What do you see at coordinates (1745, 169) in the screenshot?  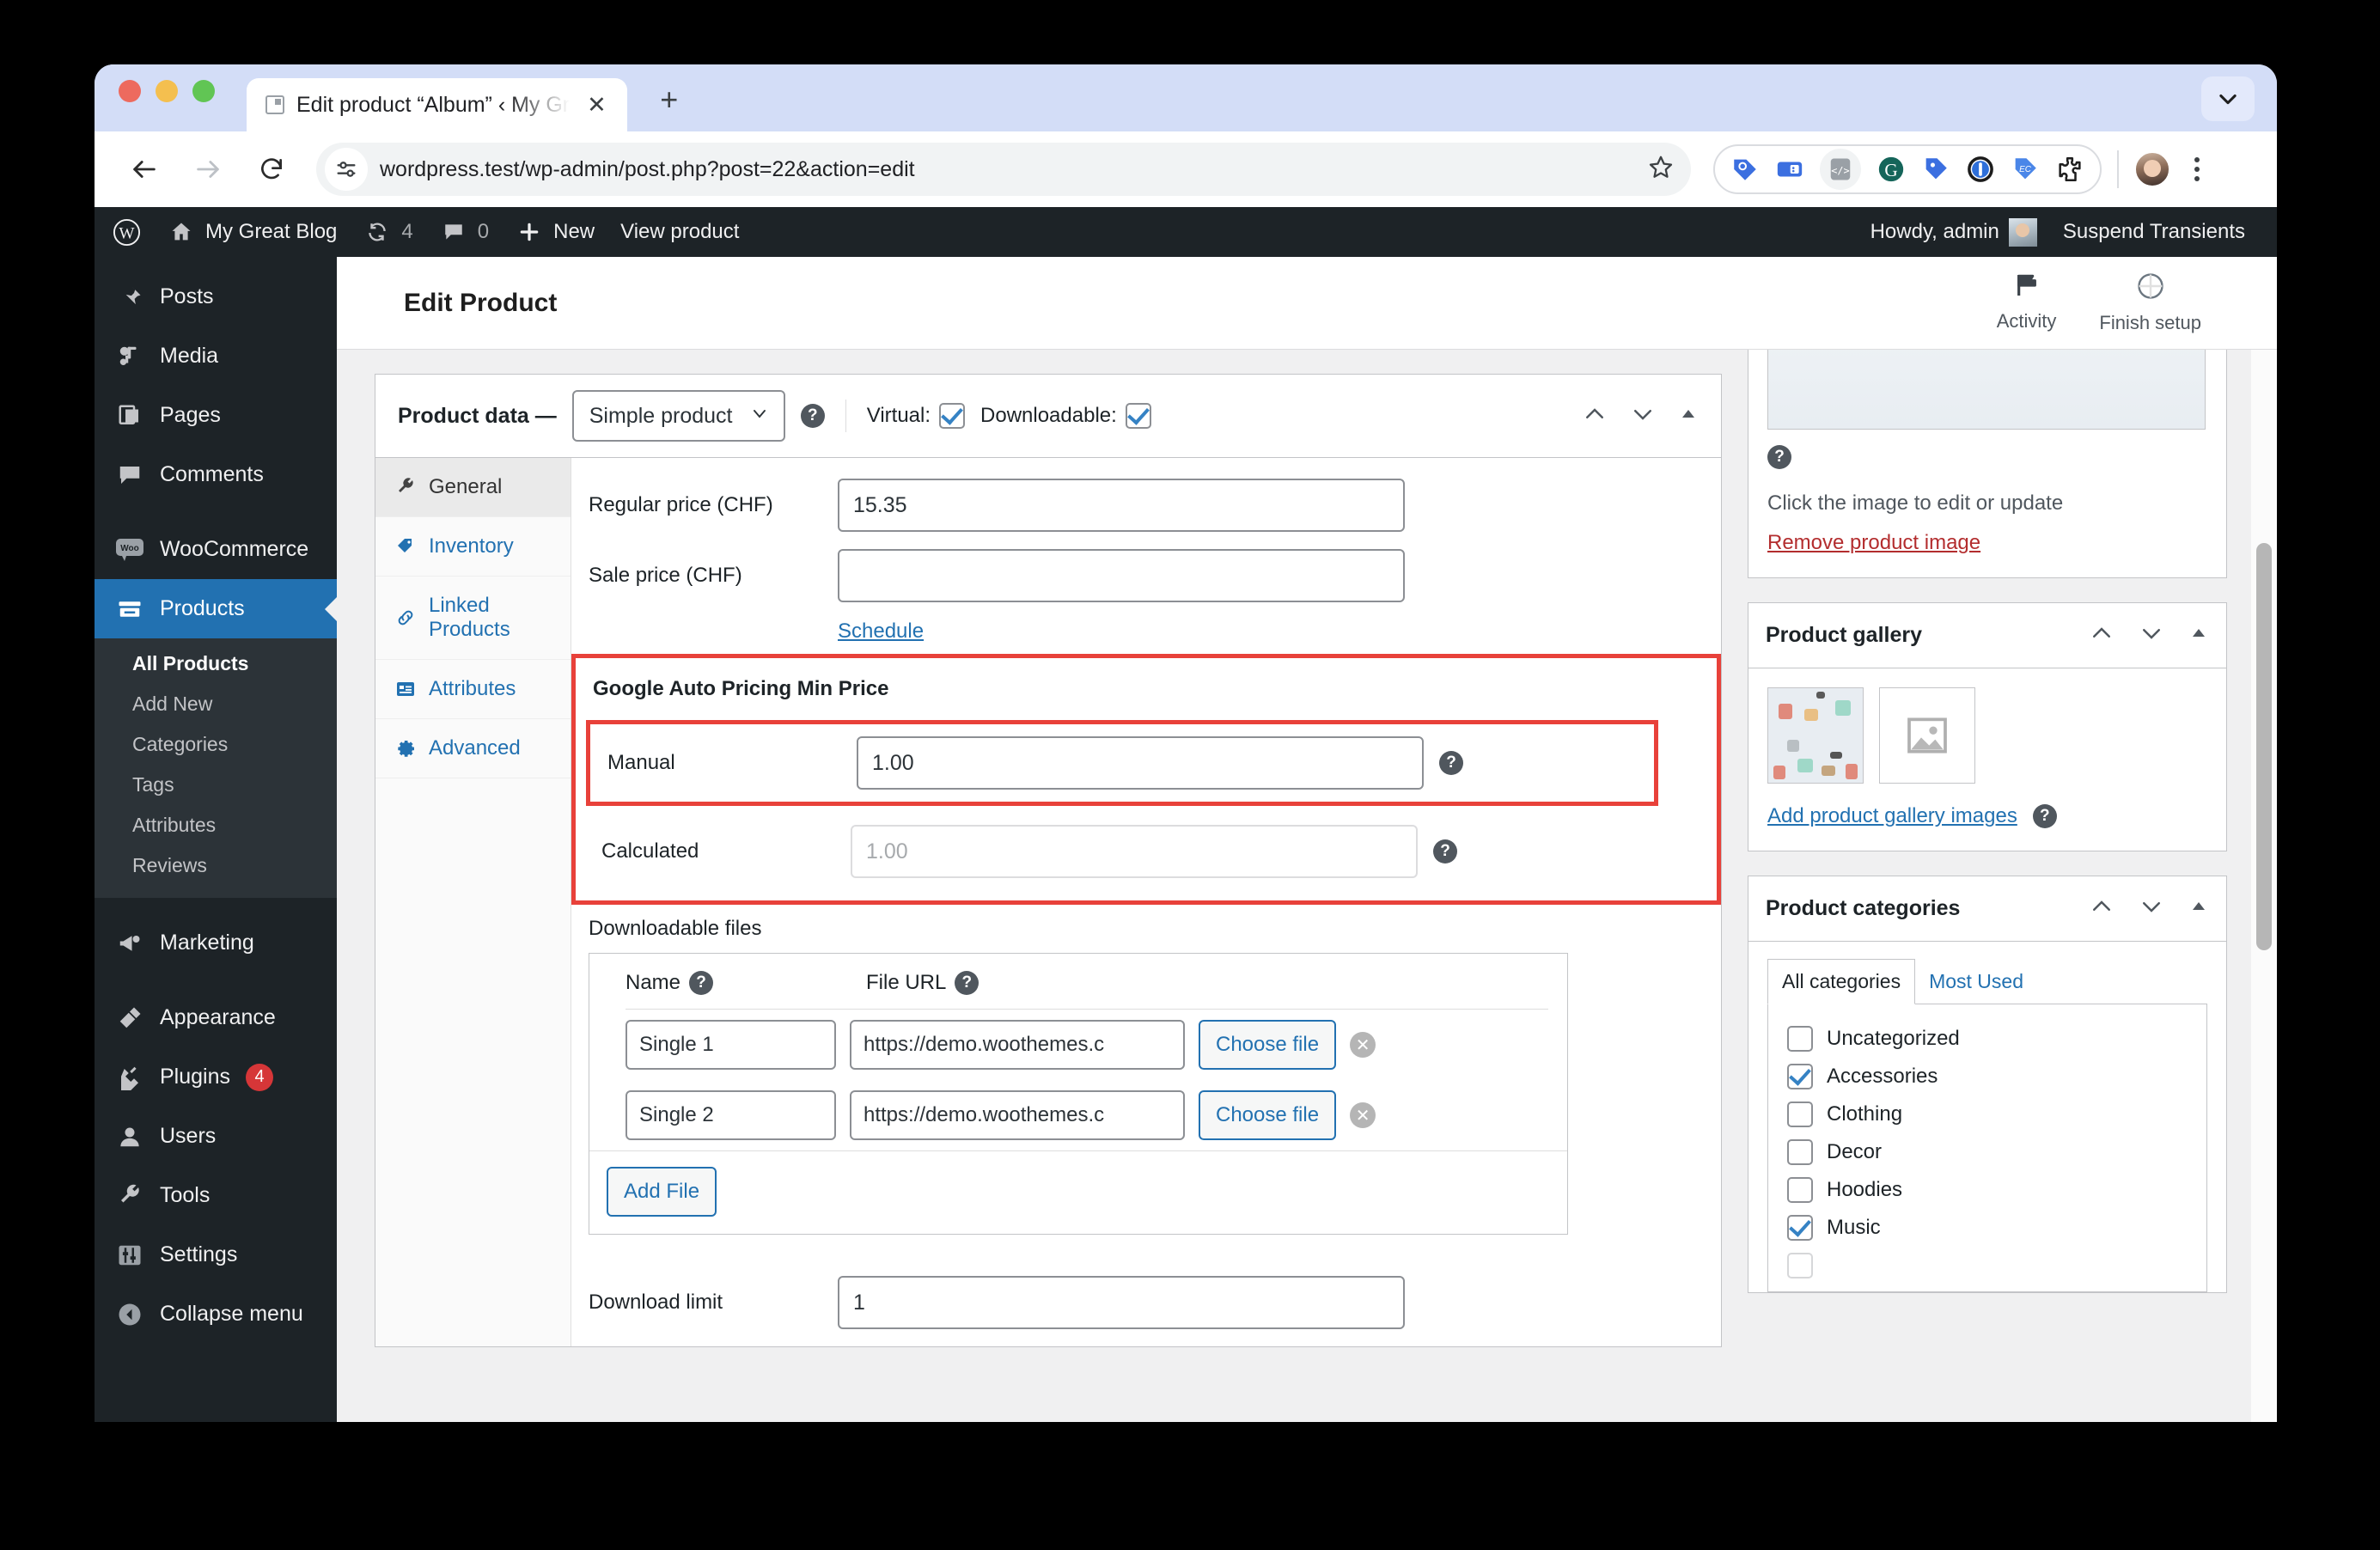 I see `tag-blue-icon` at bounding box center [1745, 169].